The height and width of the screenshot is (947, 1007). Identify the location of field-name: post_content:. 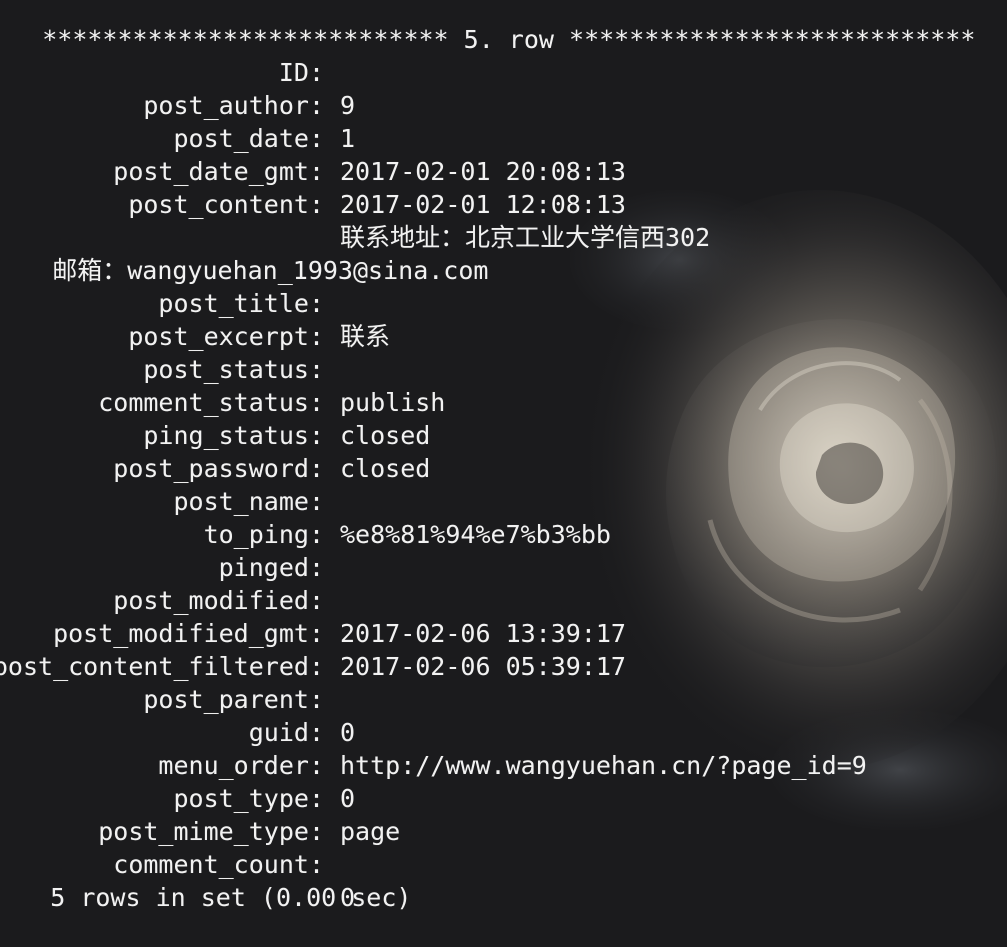
(226, 204).